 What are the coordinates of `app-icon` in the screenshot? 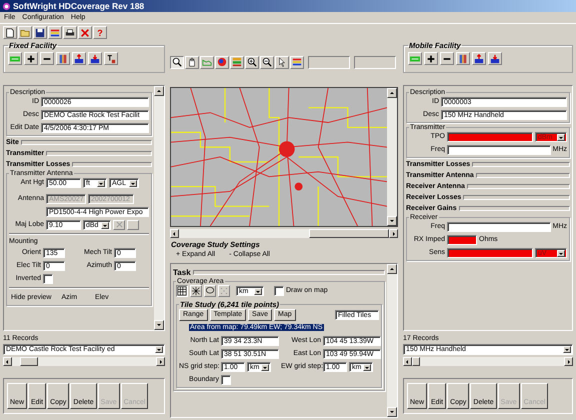 It's located at (6, 6).